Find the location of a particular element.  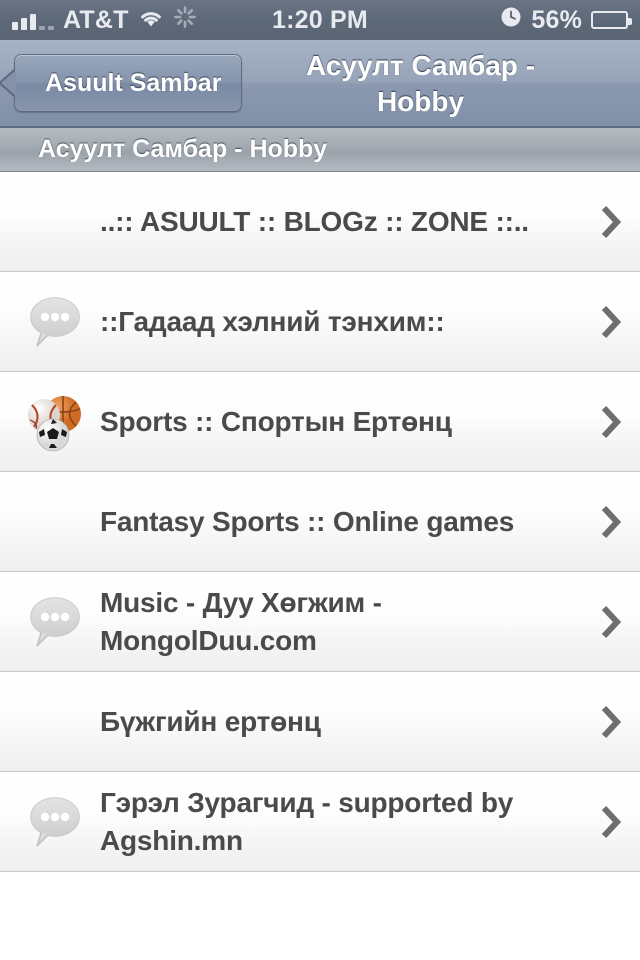

sports-balls-icon is located at coordinates (54, 422).